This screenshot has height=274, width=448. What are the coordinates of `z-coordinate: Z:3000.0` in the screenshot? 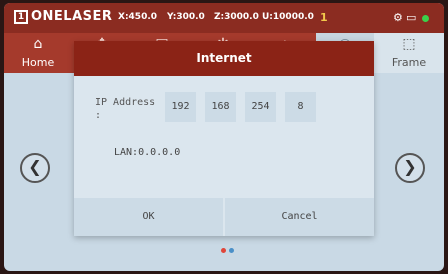 It's located at (236, 17).